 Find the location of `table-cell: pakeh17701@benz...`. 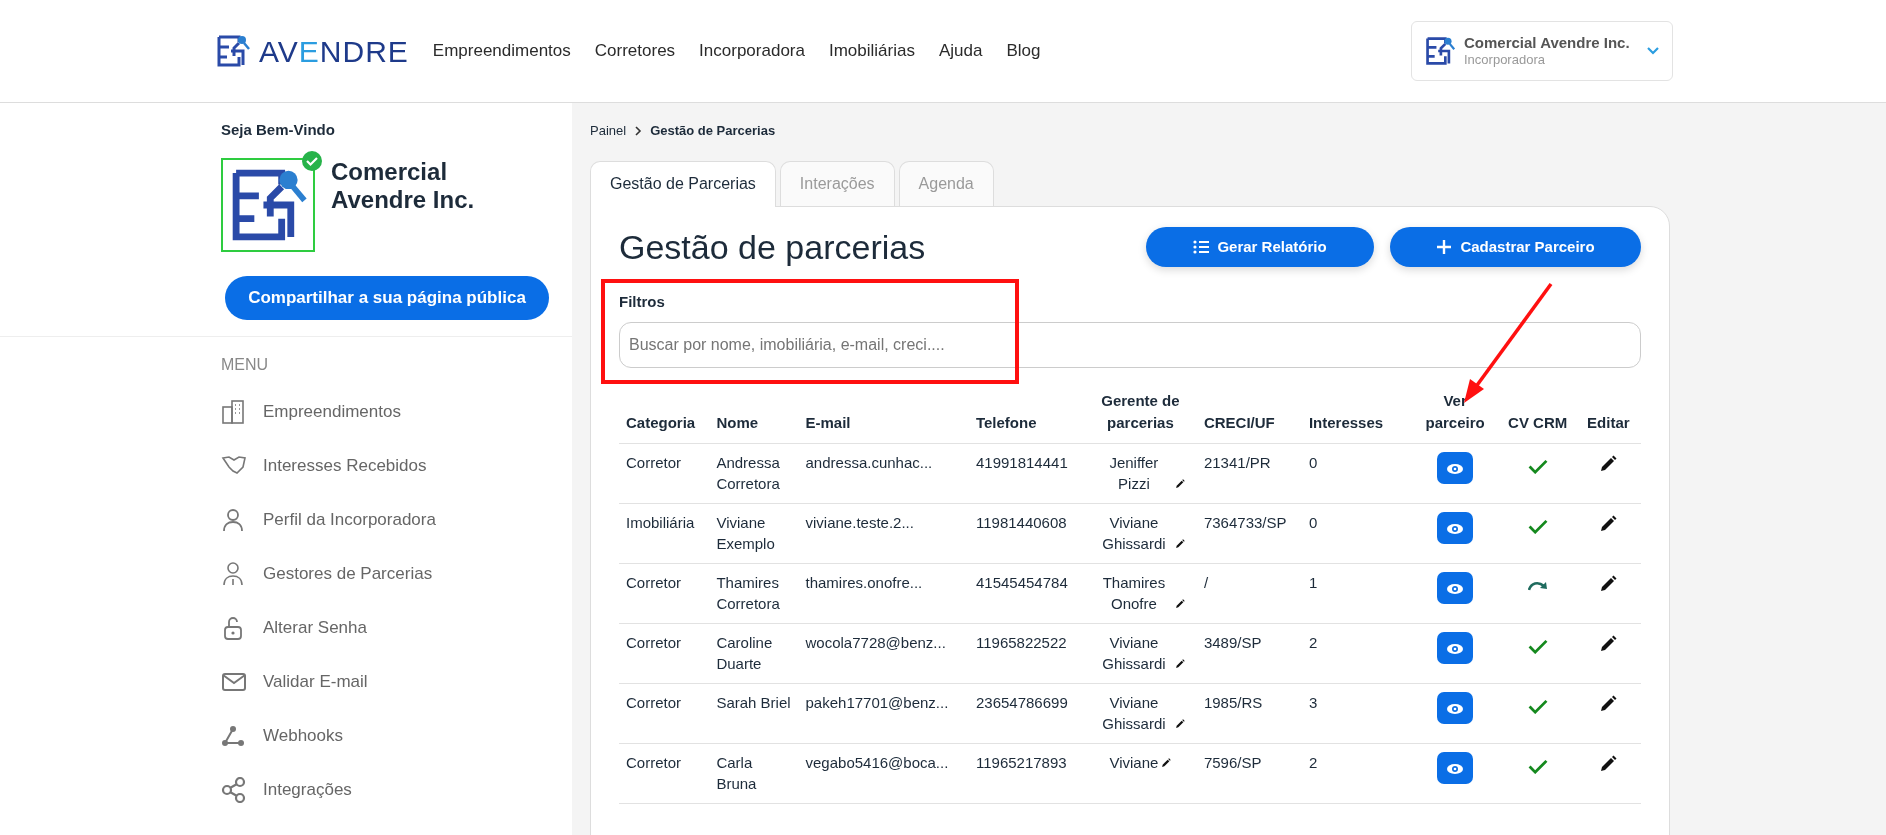

table-cell: pakeh17701@benz... is located at coordinates (883, 713).